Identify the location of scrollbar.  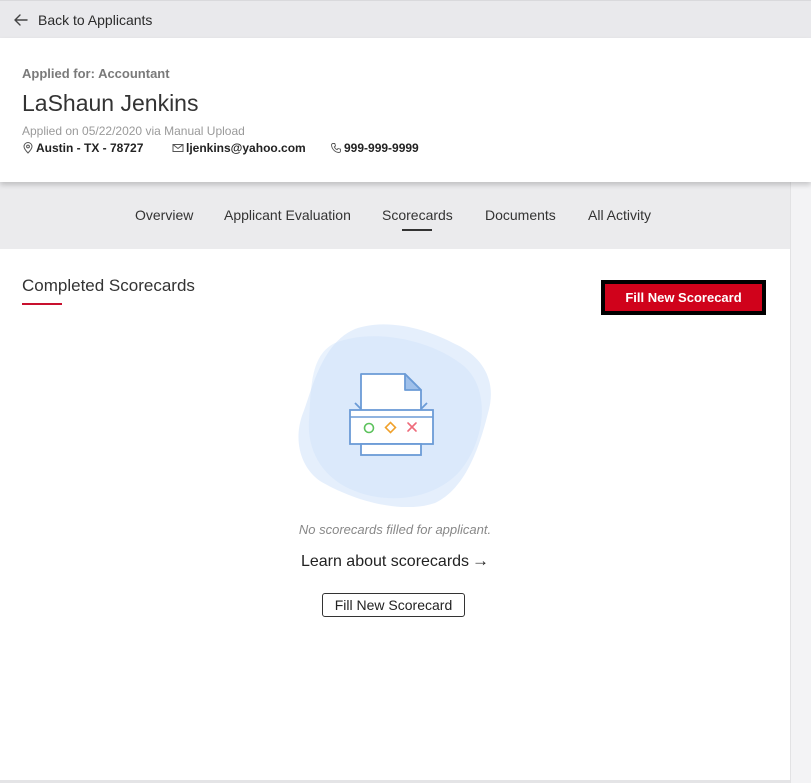
(800, 482).